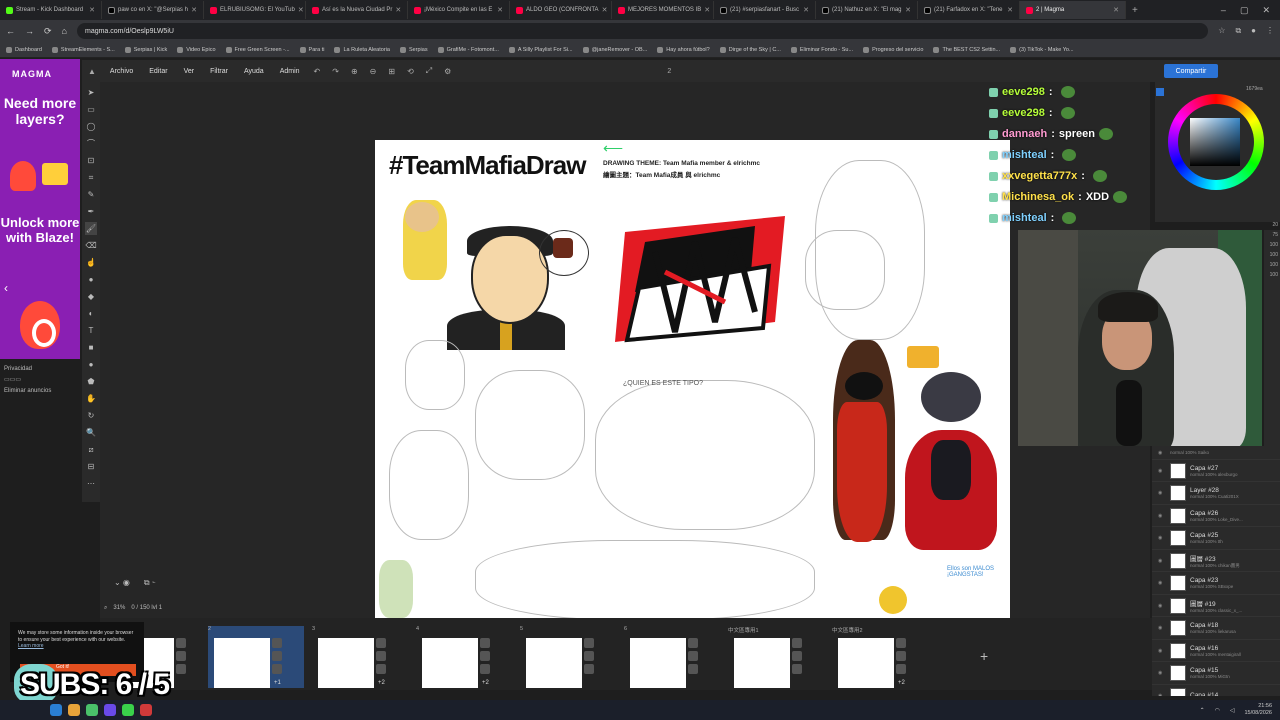 The width and height of the screenshot is (1280, 720). I want to click on text-tool-icon: T, so click(91, 330).